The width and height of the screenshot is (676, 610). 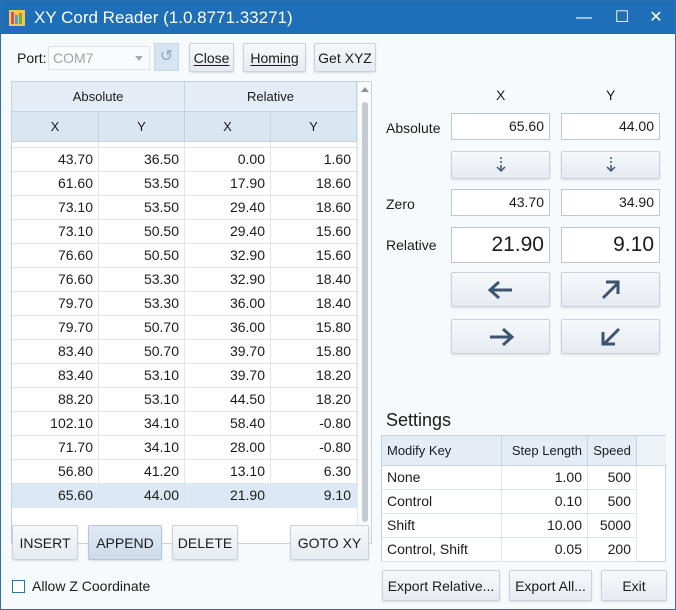 I want to click on table-row: 83.40 53.10 39.70 18.20, so click(x=184, y=376).